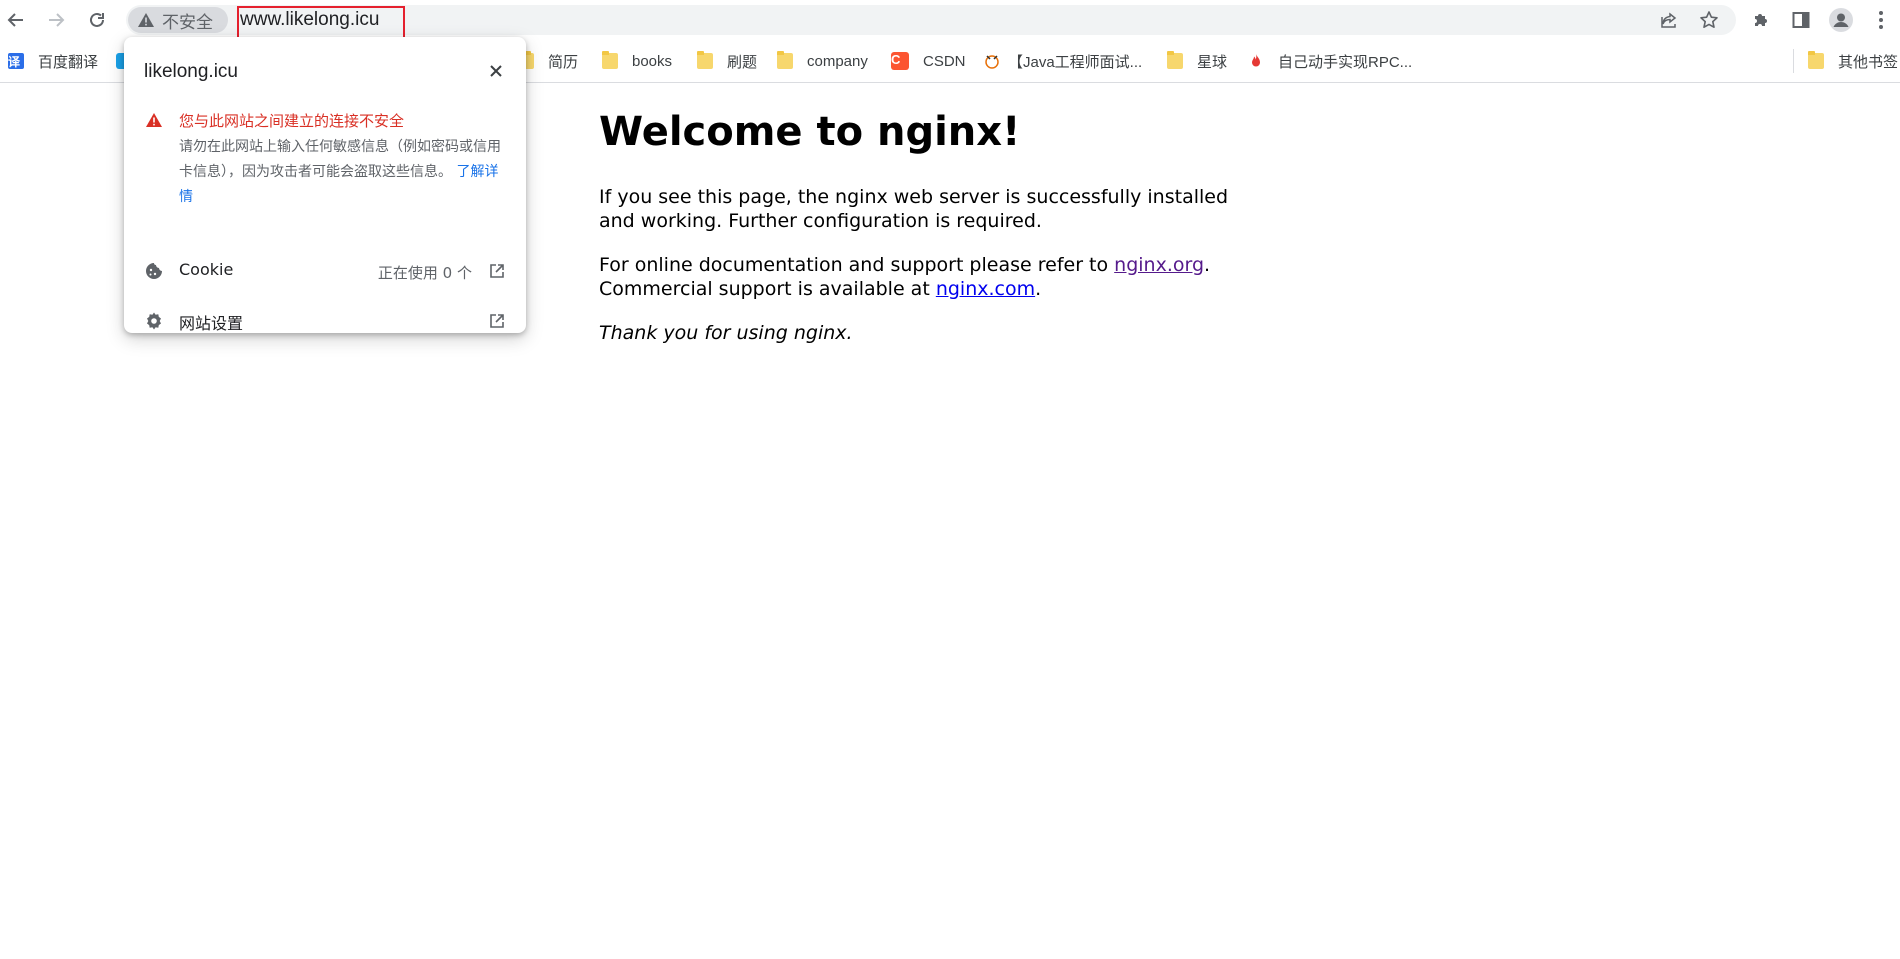 The width and height of the screenshot is (1900, 959). Describe the element at coordinates (16, 61) in the screenshot. I see `fanyi-icon: 译` at that location.